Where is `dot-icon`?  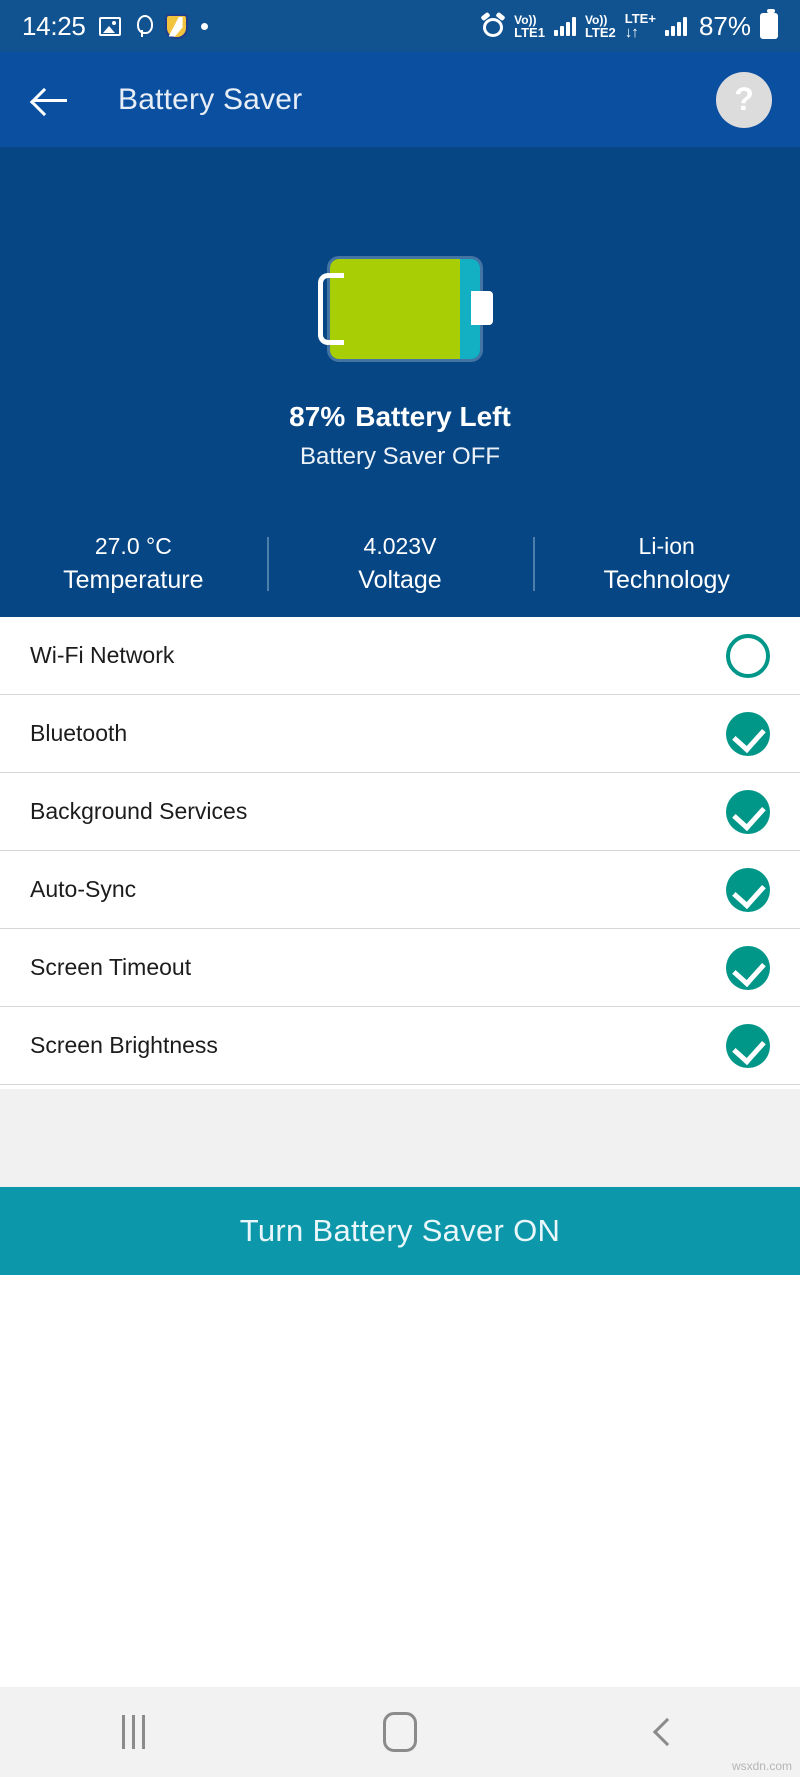 dot-icon is located at coordinates (204, 26).